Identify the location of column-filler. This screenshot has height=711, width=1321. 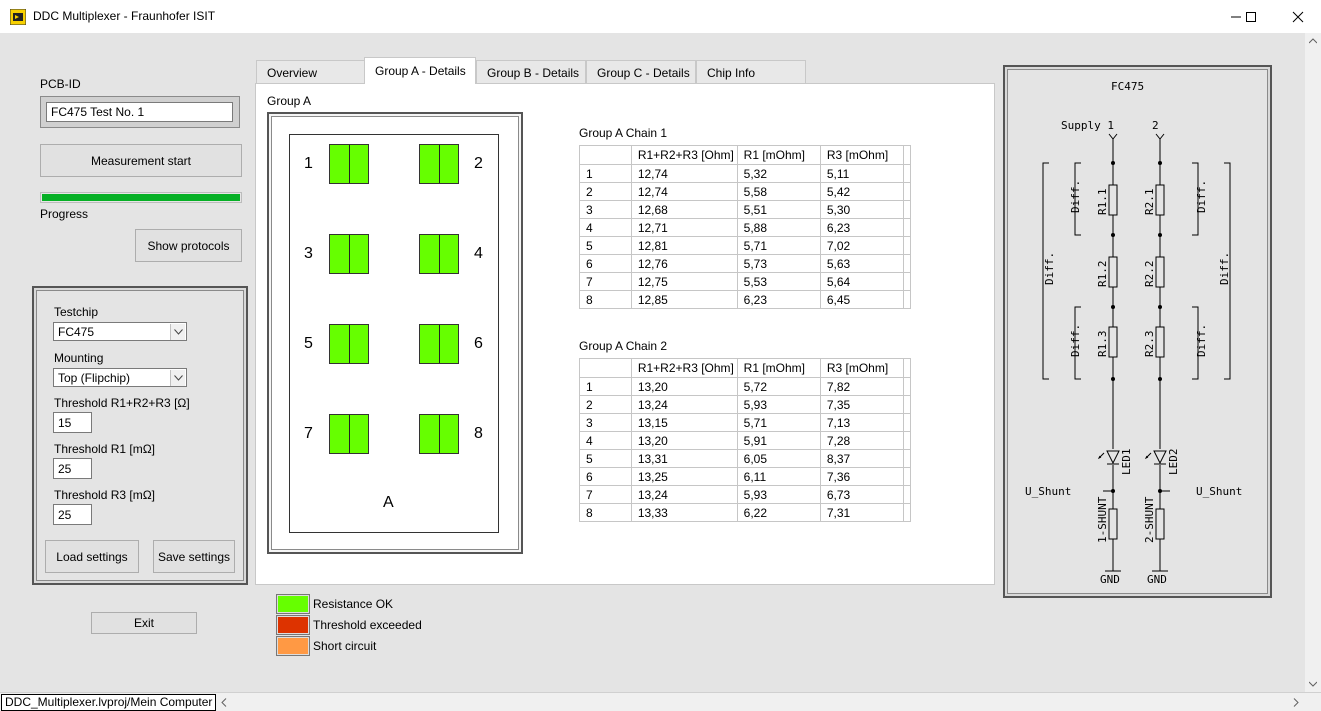
(907, 368).